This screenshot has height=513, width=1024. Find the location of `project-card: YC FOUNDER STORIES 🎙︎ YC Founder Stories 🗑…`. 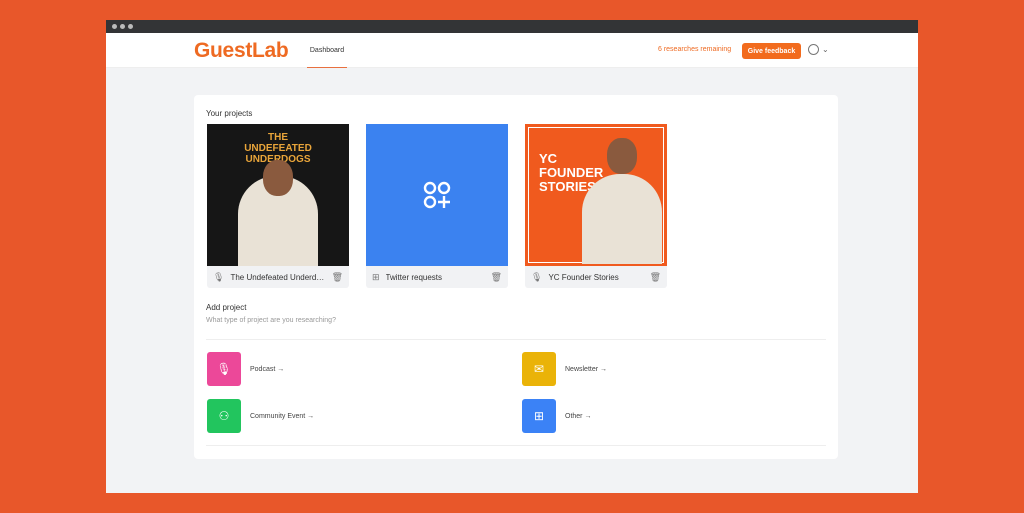

project-card: YC FOUNDER STORIES 🎙︎ YC Founder Stories 🗑… is located at coordinates (596, 206).